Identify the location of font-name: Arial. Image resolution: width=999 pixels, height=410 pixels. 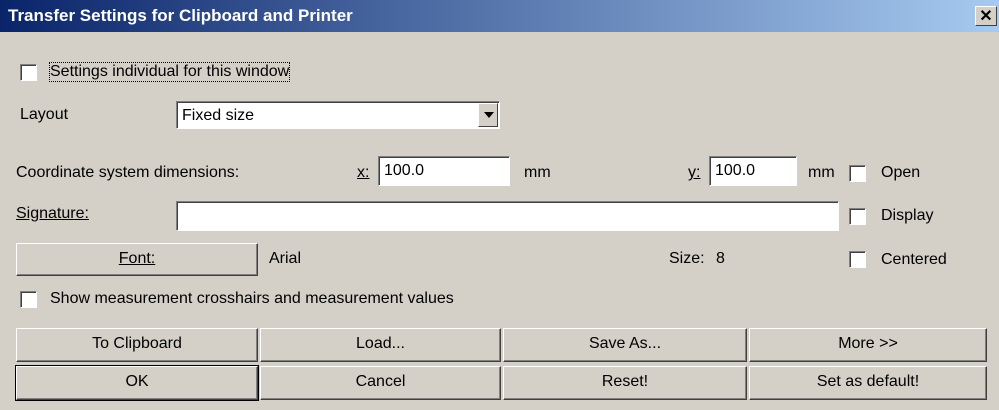
(285, 258).